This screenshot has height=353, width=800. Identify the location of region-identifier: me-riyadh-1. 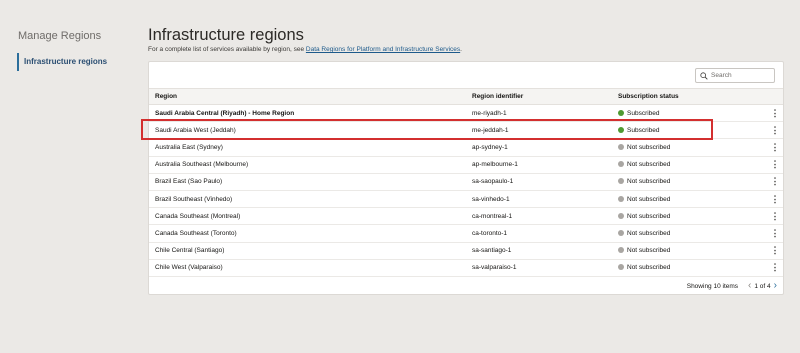
(539, 113).